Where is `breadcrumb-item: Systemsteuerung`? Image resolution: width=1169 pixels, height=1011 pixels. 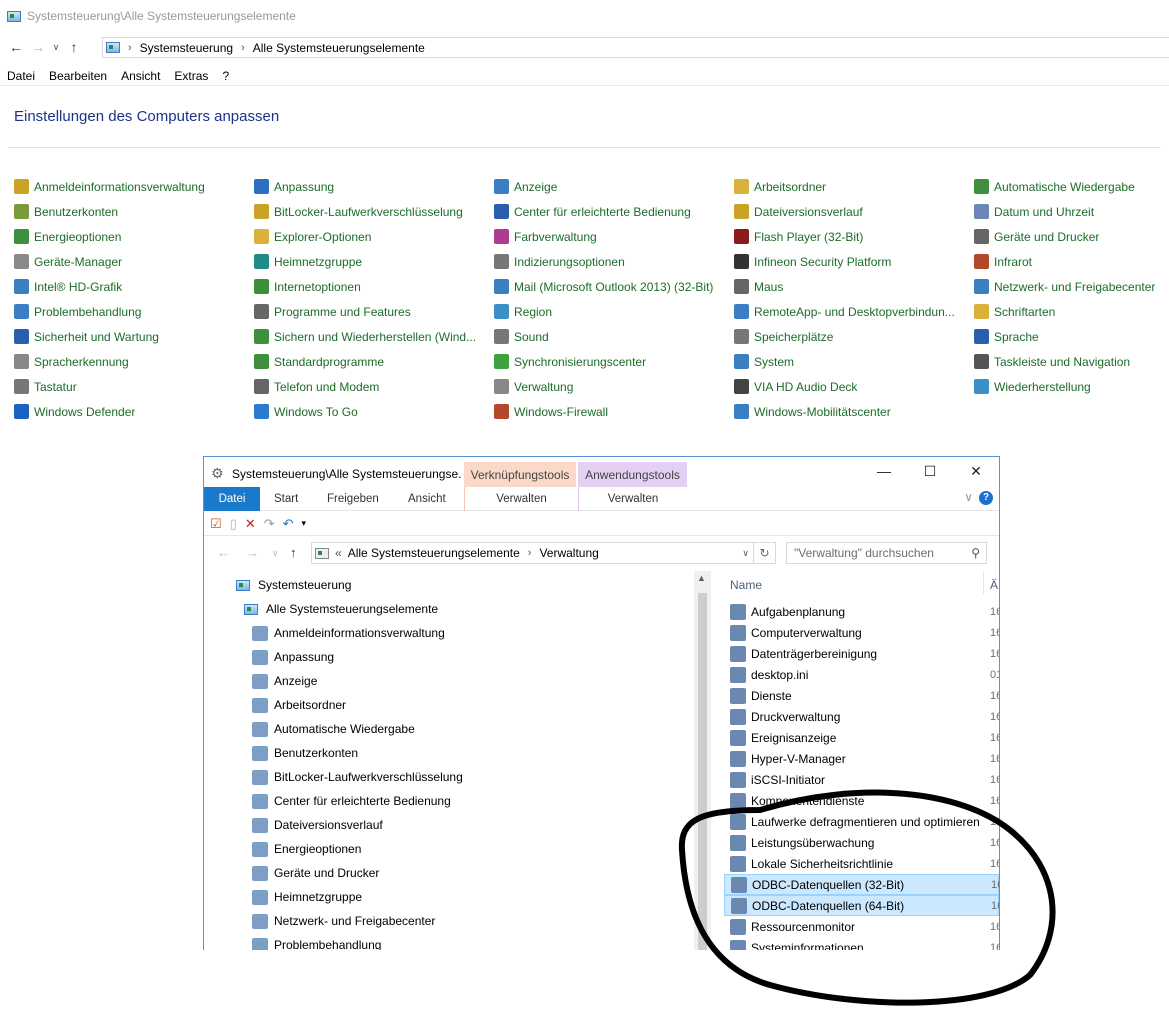
breadcrumb-item: Systemsteuerung is located at coordinates (186, 48).